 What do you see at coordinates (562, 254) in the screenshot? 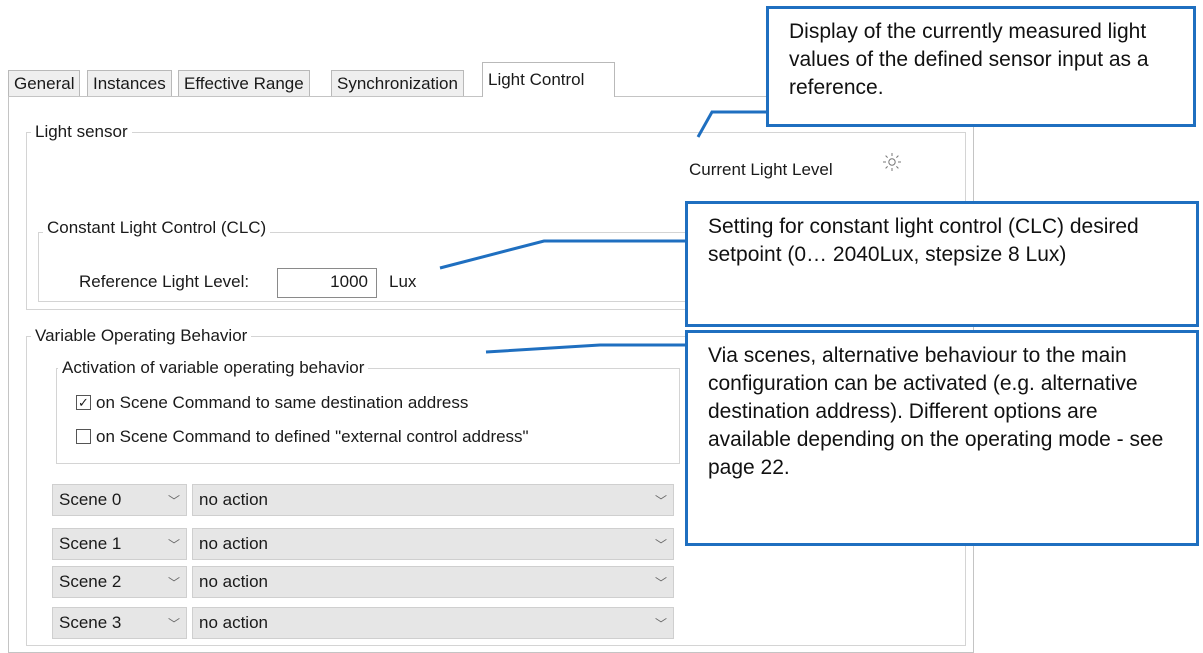
I see `clc-leader` at bounding box center [562, 254].